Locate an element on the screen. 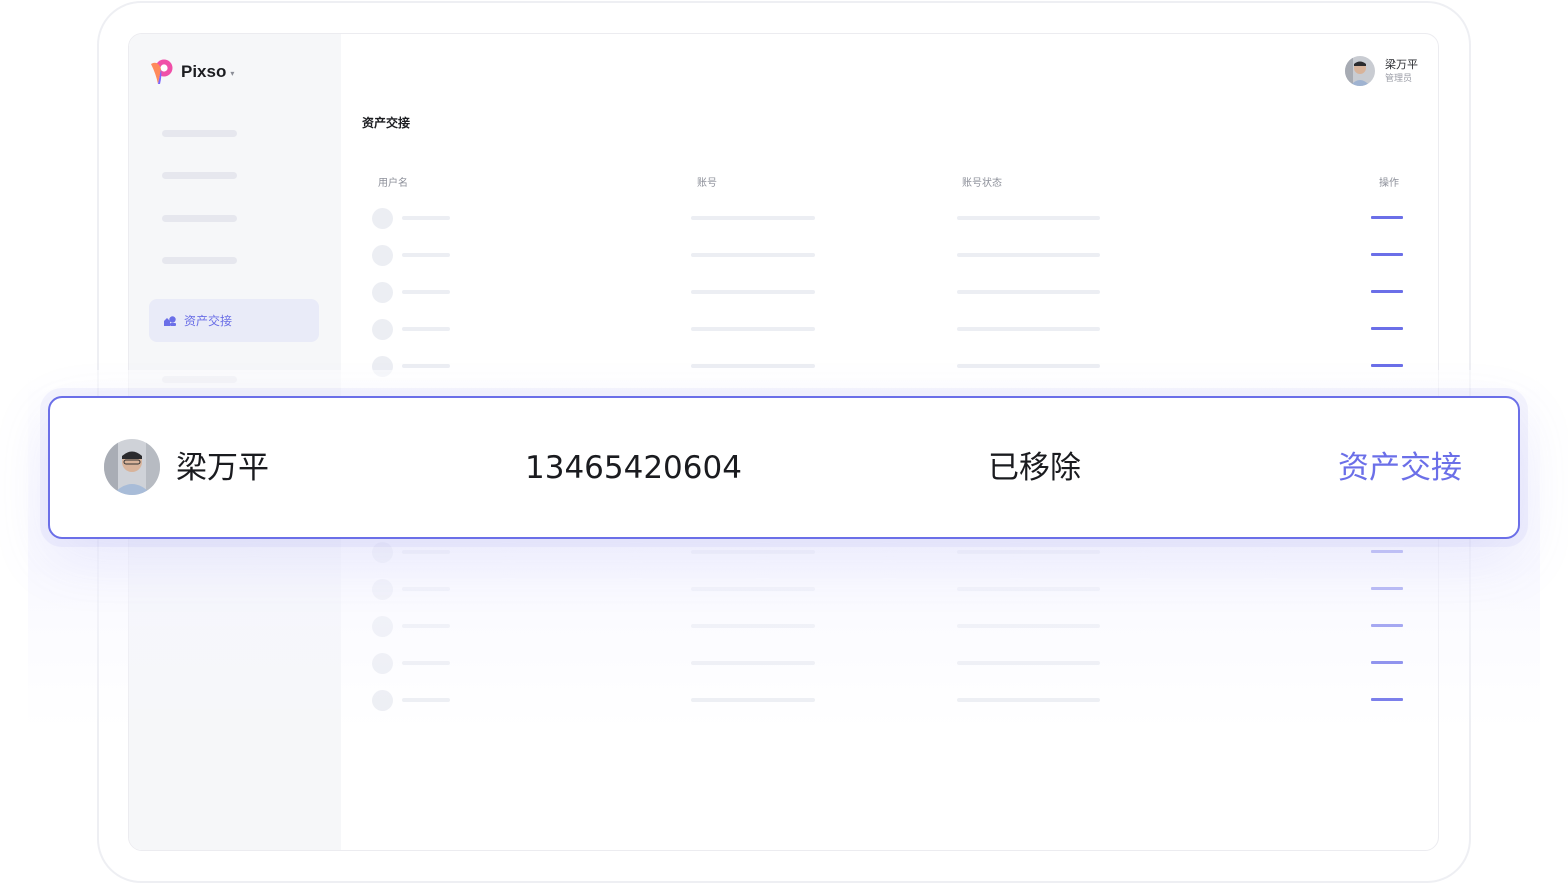  user-role: 管理员 is located at coordinates (1399, 78).